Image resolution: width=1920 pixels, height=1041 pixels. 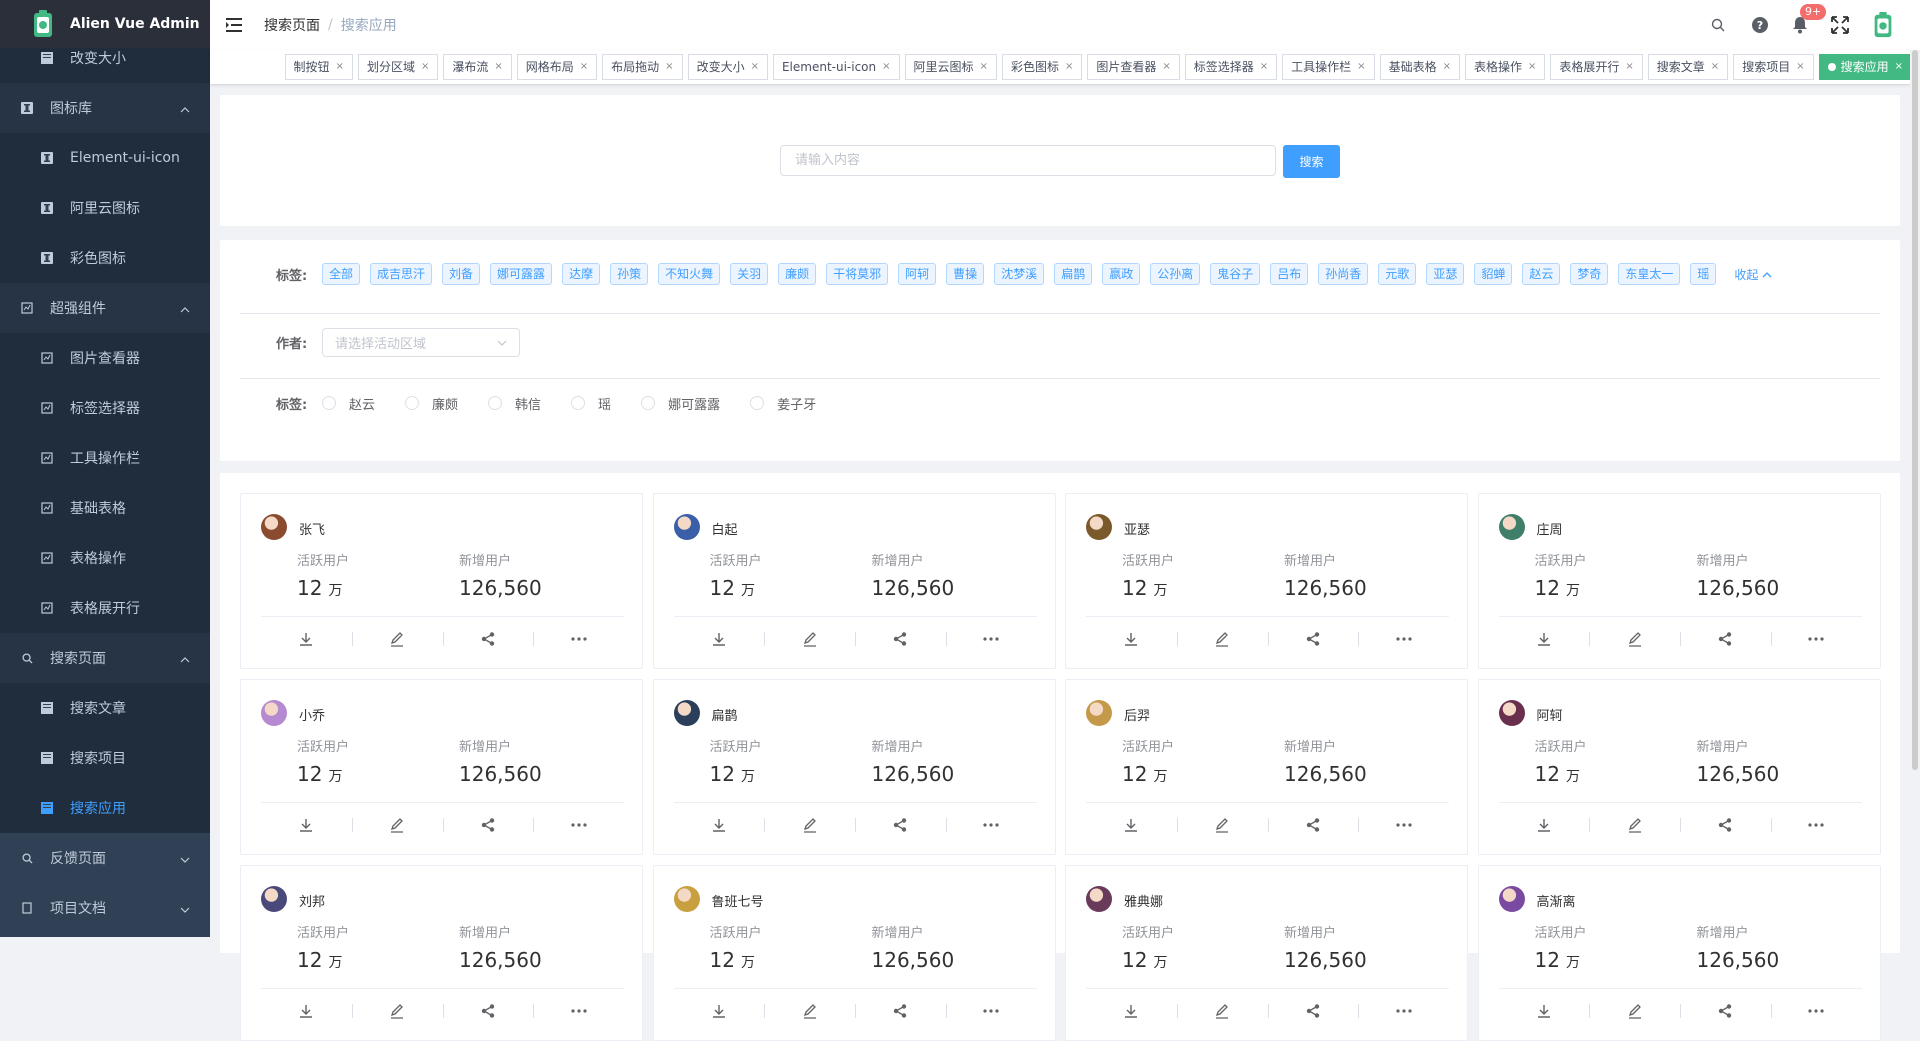 I want to click on sidebar-item-13: 搜索文章, so click(x=105, y=708).